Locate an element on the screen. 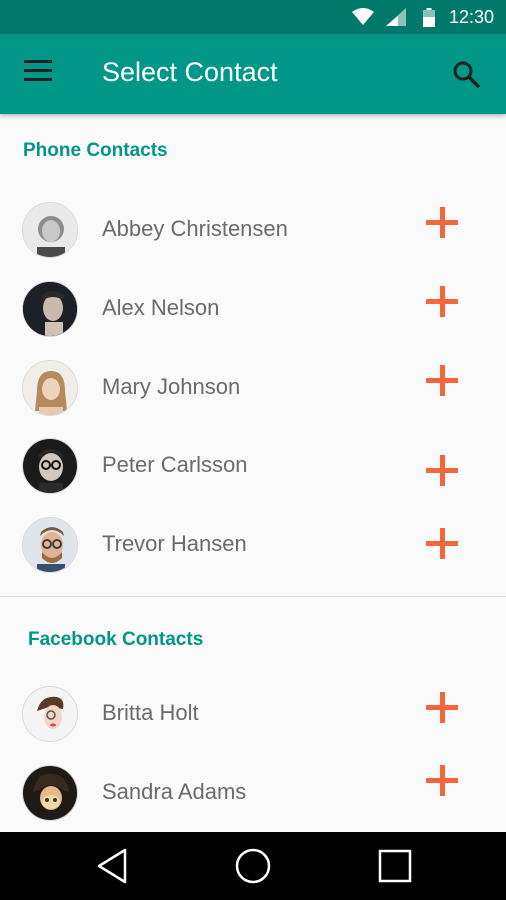 The width and height of the screenshot is (506, 900). menu-icon is located at coordinates (39, 74).